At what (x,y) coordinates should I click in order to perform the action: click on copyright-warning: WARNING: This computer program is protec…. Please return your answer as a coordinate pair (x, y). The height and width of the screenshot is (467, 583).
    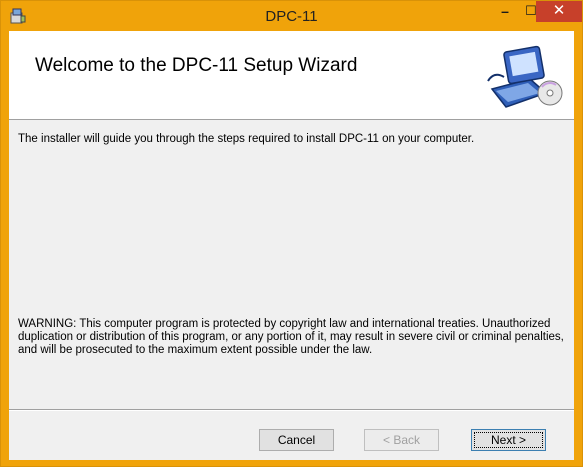
    Looking at the image, I should click on (291, 337).